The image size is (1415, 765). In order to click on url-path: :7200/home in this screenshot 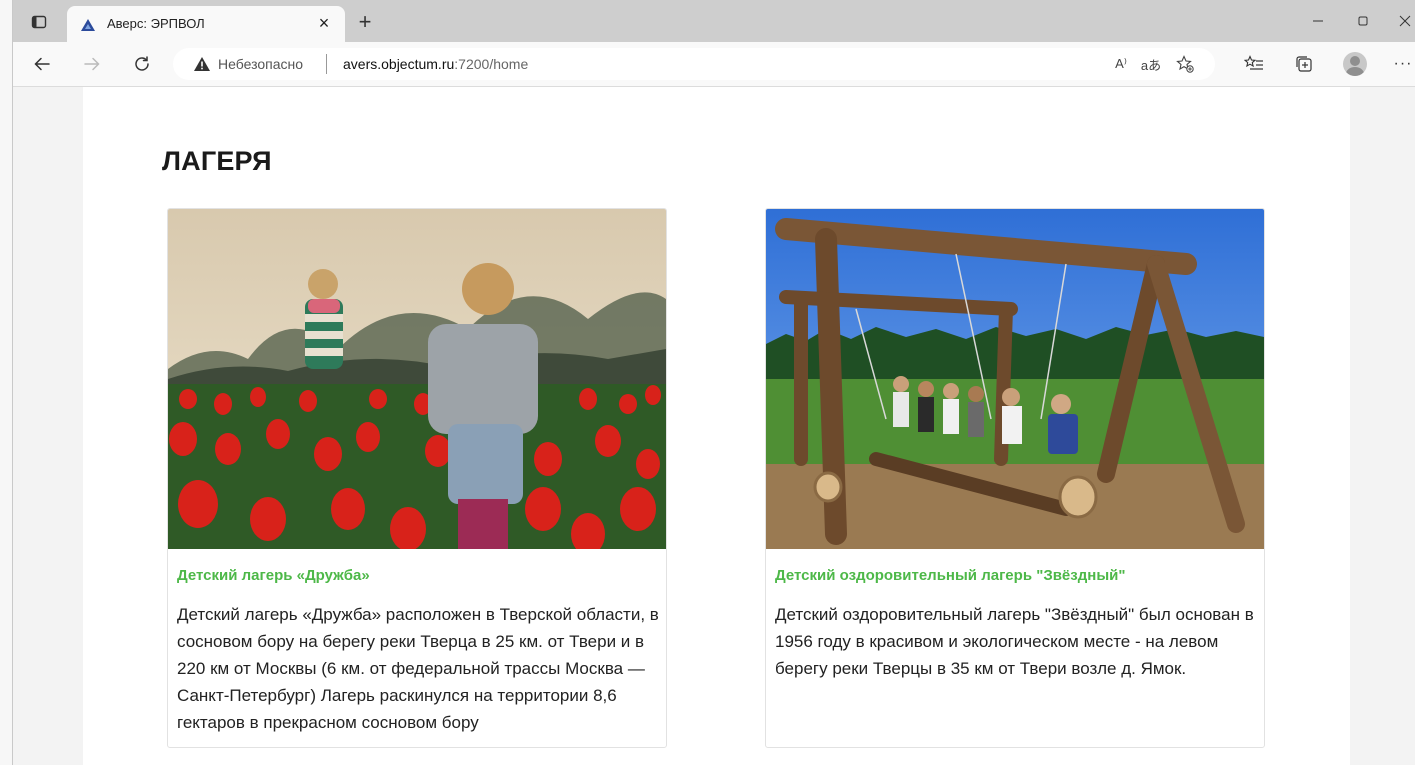, I will do `click(491, 64)`.